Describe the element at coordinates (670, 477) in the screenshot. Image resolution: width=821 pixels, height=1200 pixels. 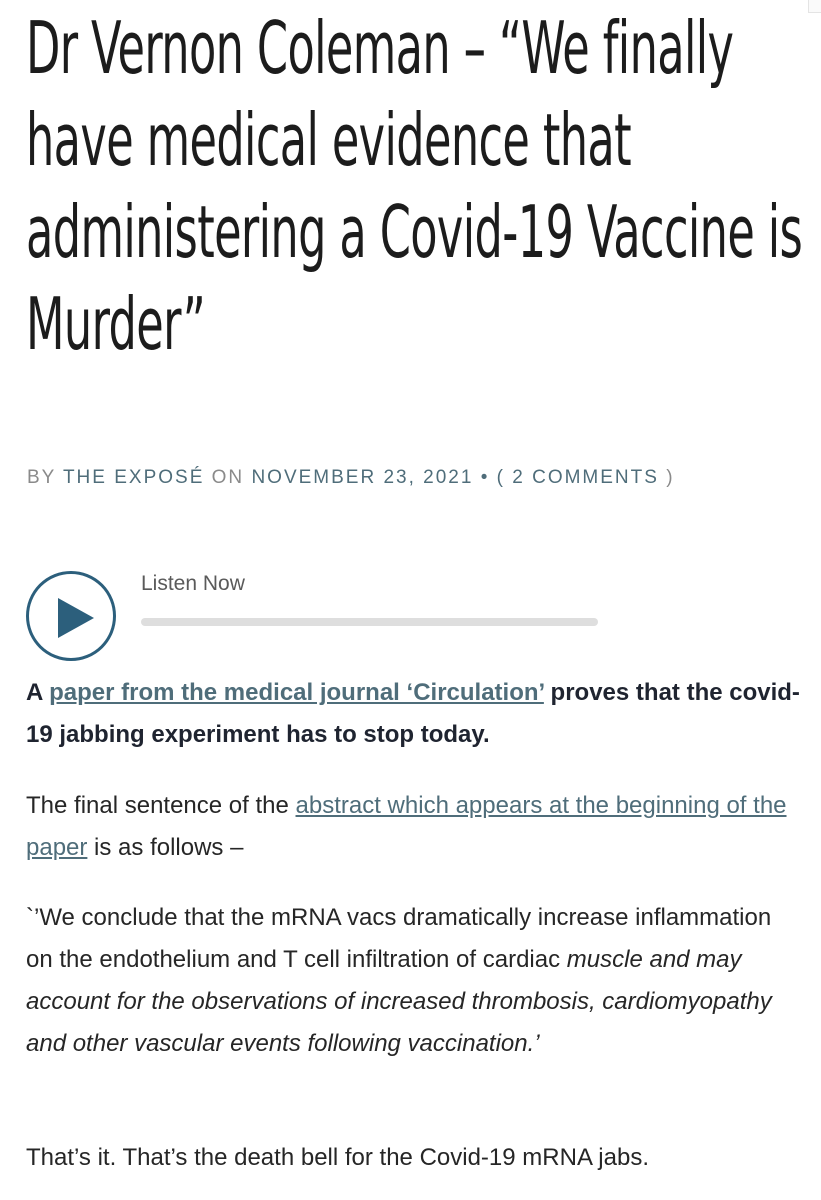
I see `comments-close-paren: )` at that location.